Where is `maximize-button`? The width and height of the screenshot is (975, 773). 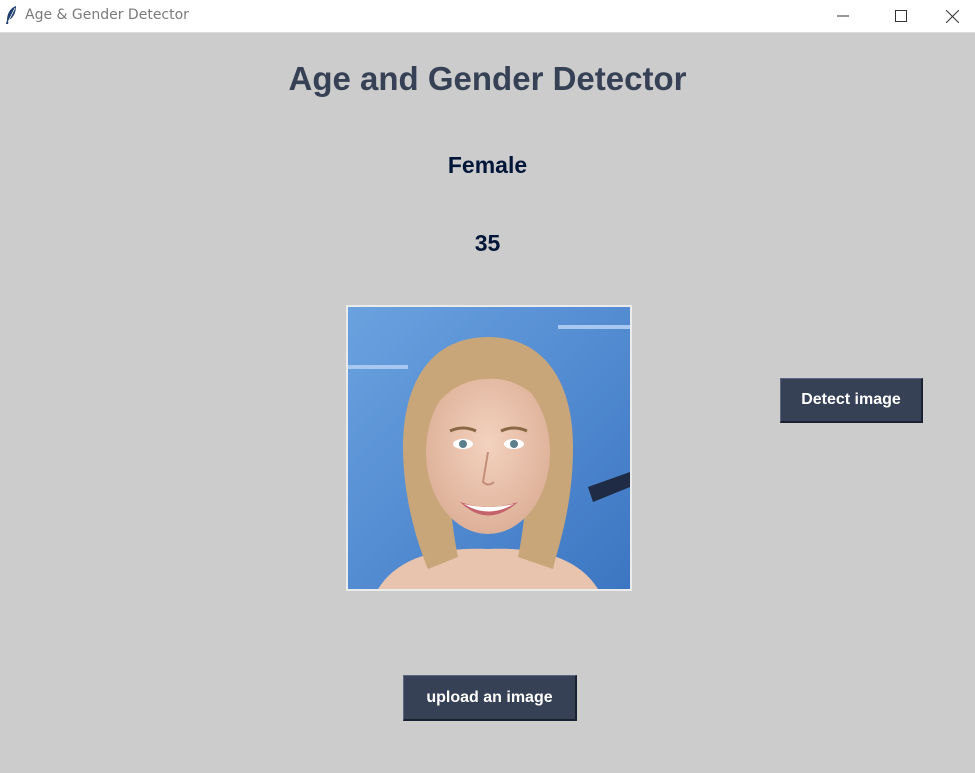 maximize-button is located at coordinates (901, 16).